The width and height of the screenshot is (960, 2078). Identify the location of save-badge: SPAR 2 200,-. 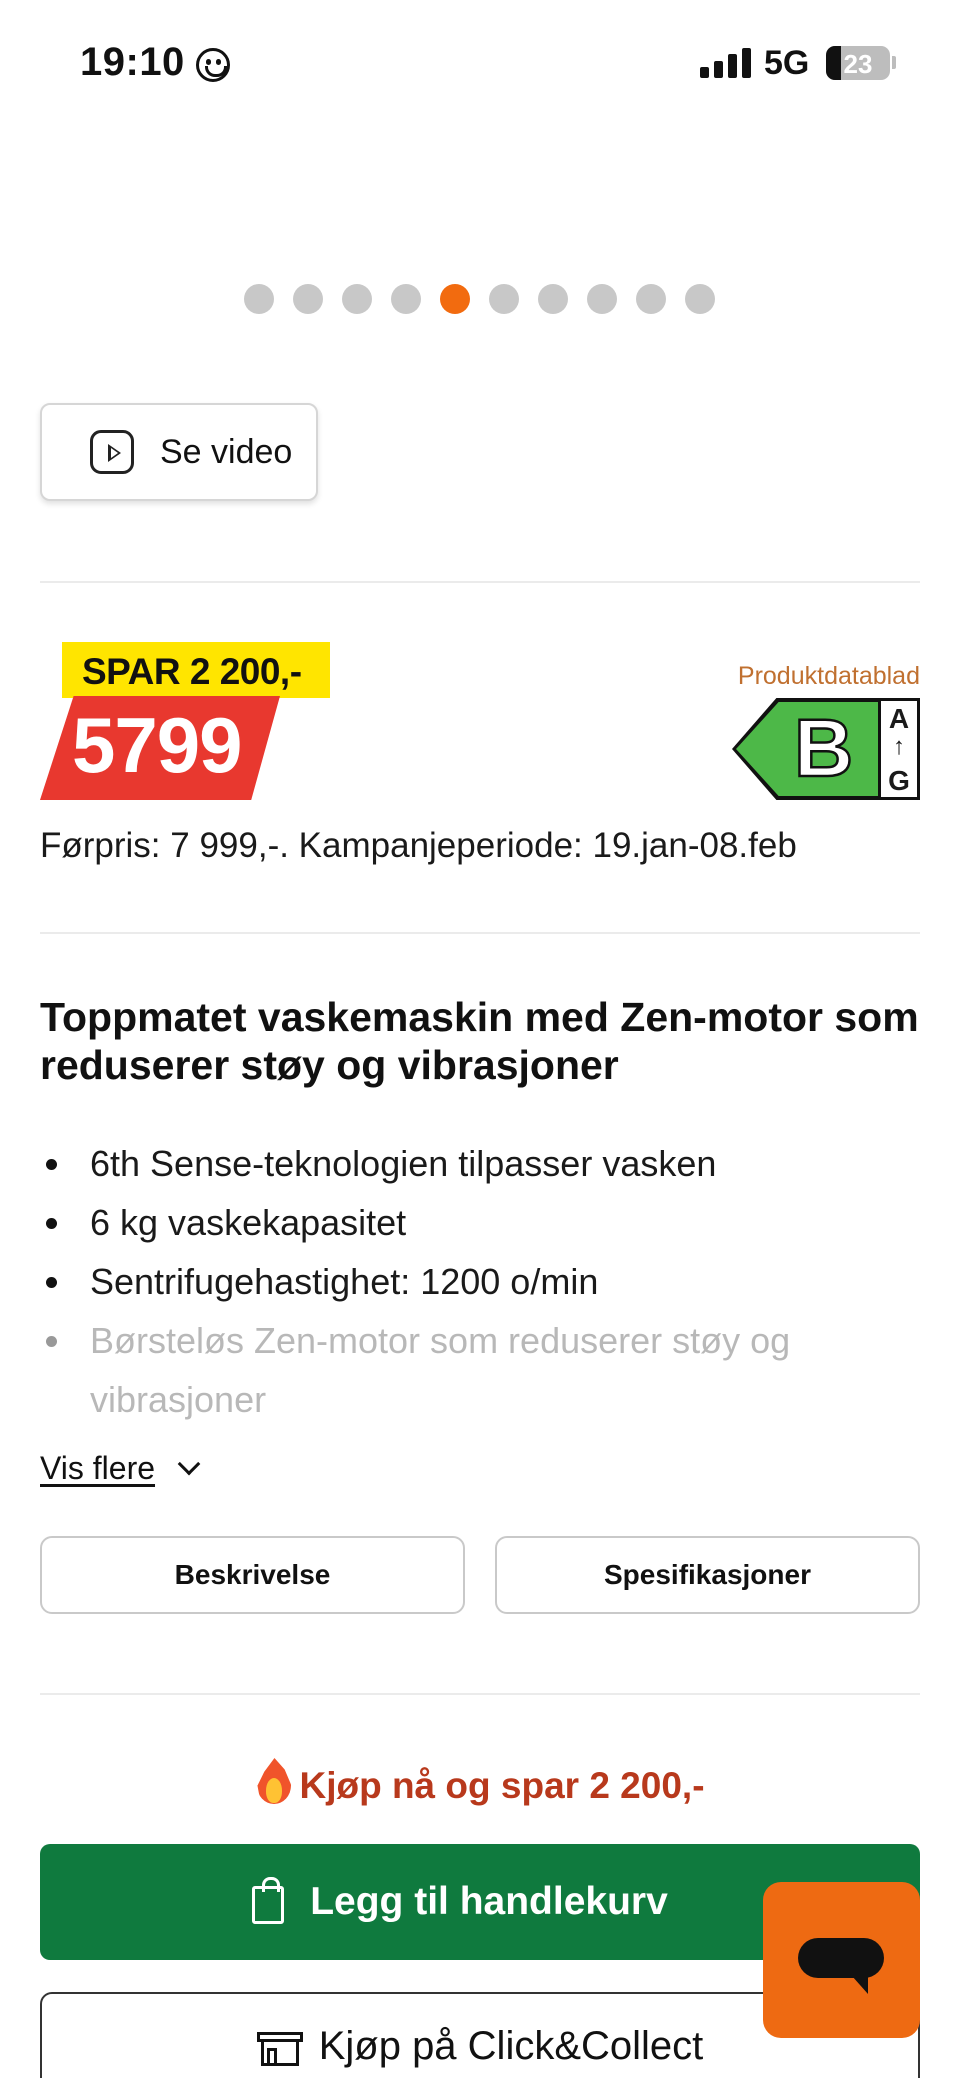
(196, 670).